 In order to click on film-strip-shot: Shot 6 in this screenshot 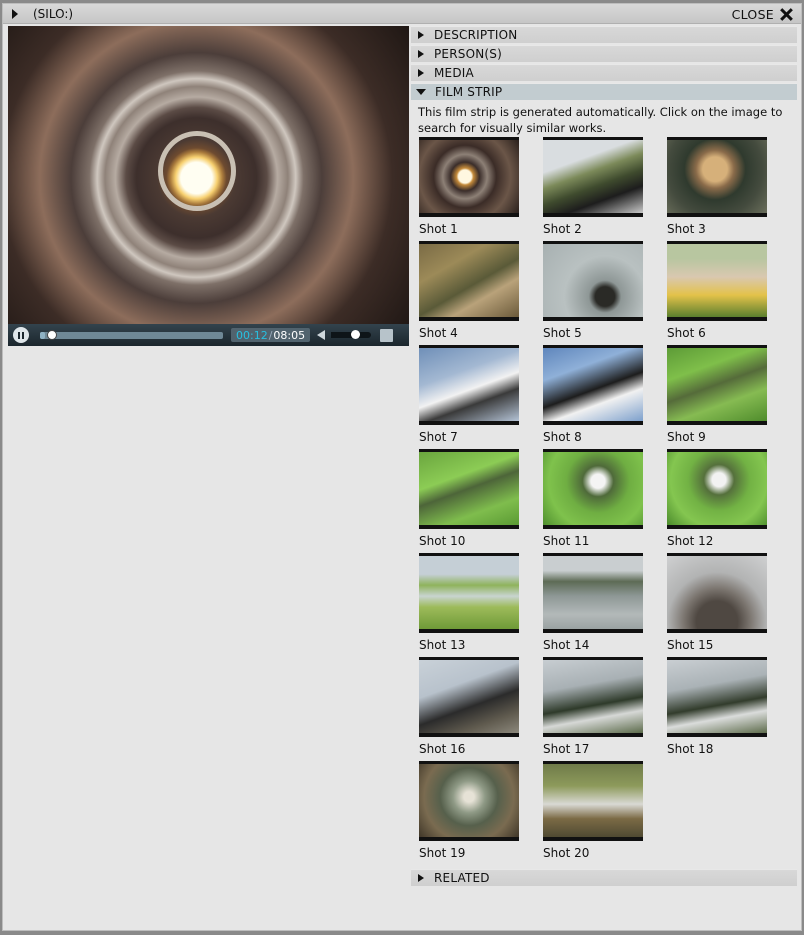, I will do `click(729, 293)`.